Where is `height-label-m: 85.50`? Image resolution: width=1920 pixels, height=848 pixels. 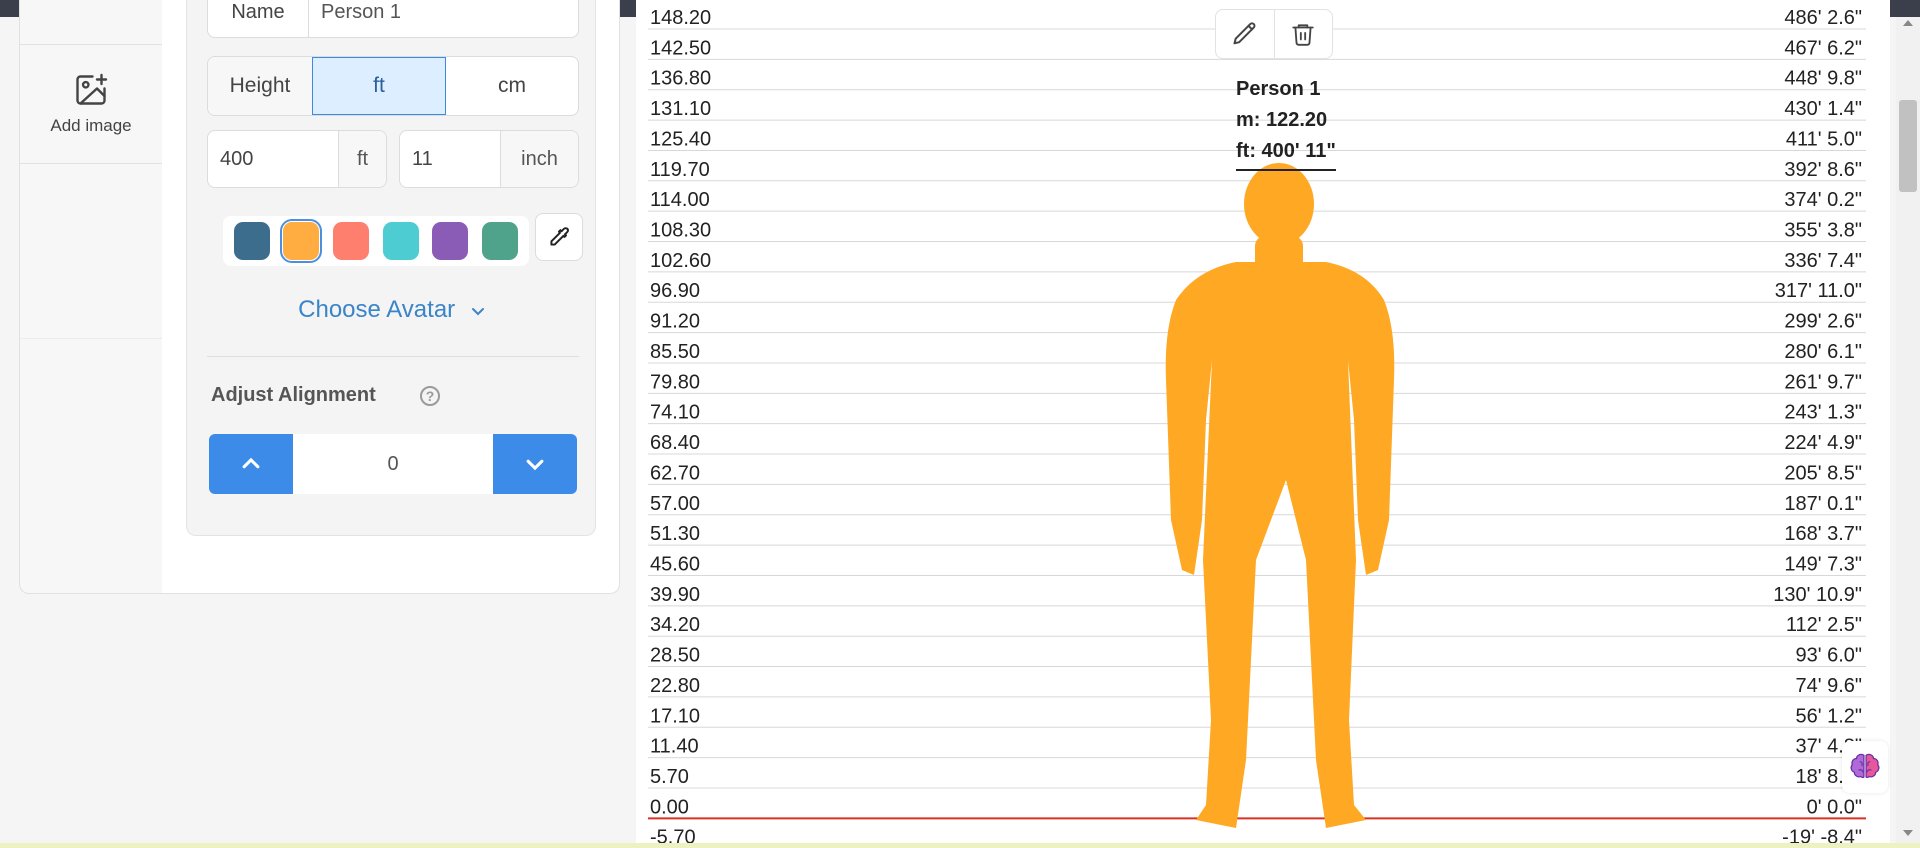 height-label-m: 85.50 is located at coordinates (675, 352).